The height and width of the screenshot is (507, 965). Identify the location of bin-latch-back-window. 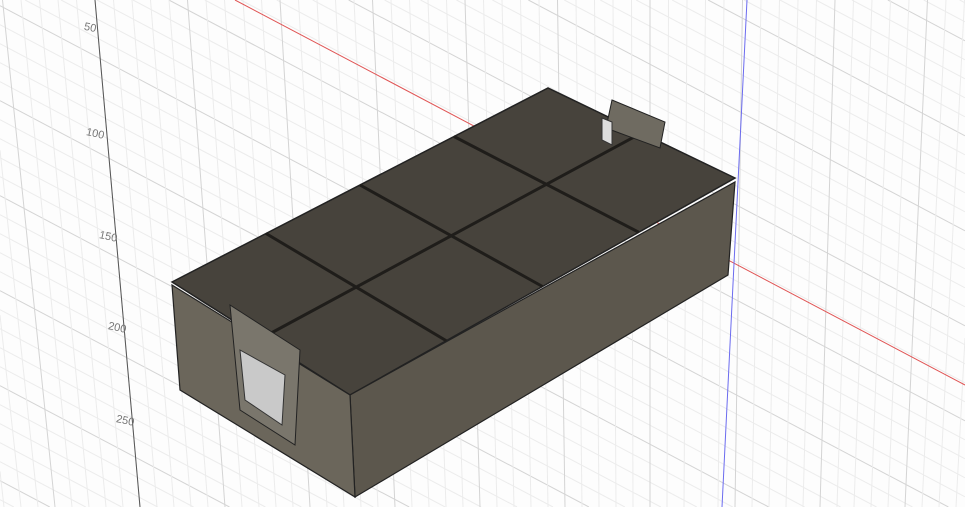
(607, 131).